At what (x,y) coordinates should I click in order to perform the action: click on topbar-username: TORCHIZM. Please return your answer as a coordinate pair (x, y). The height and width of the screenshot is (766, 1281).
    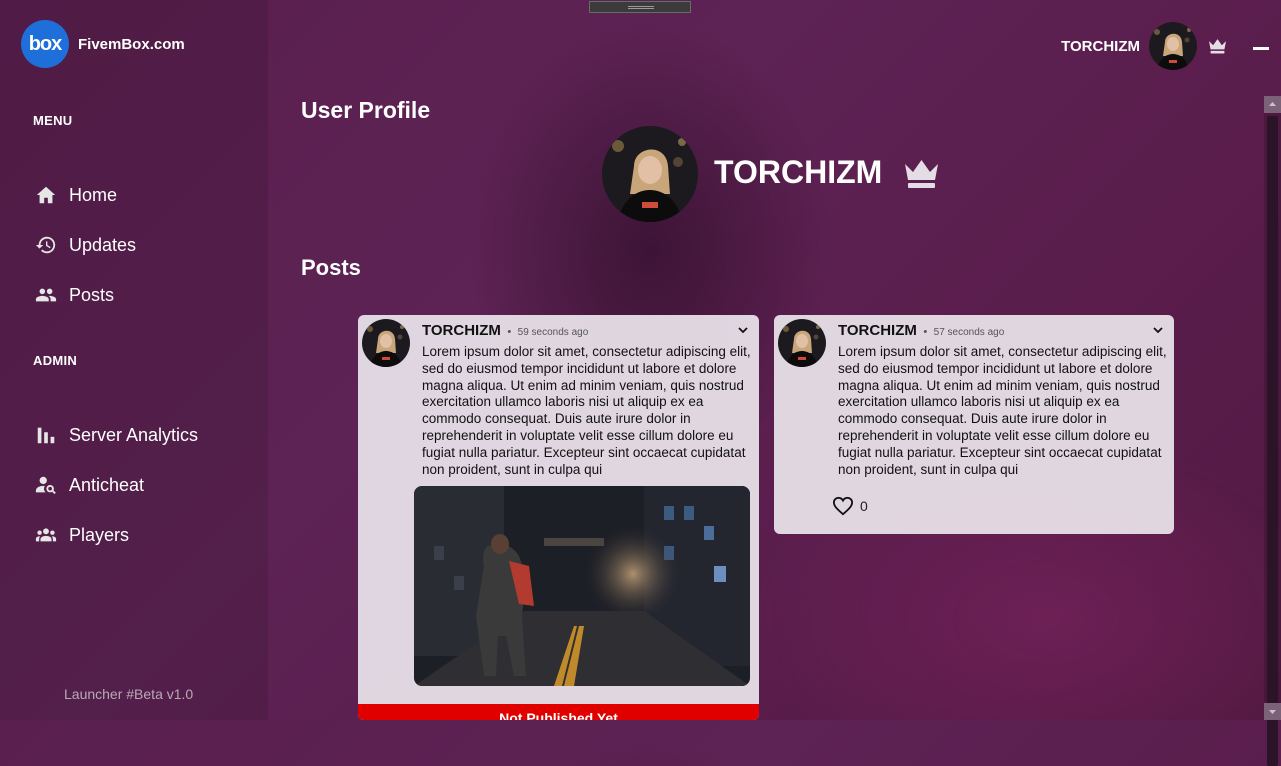
    Looking at the image, I should click on (1100, 46).